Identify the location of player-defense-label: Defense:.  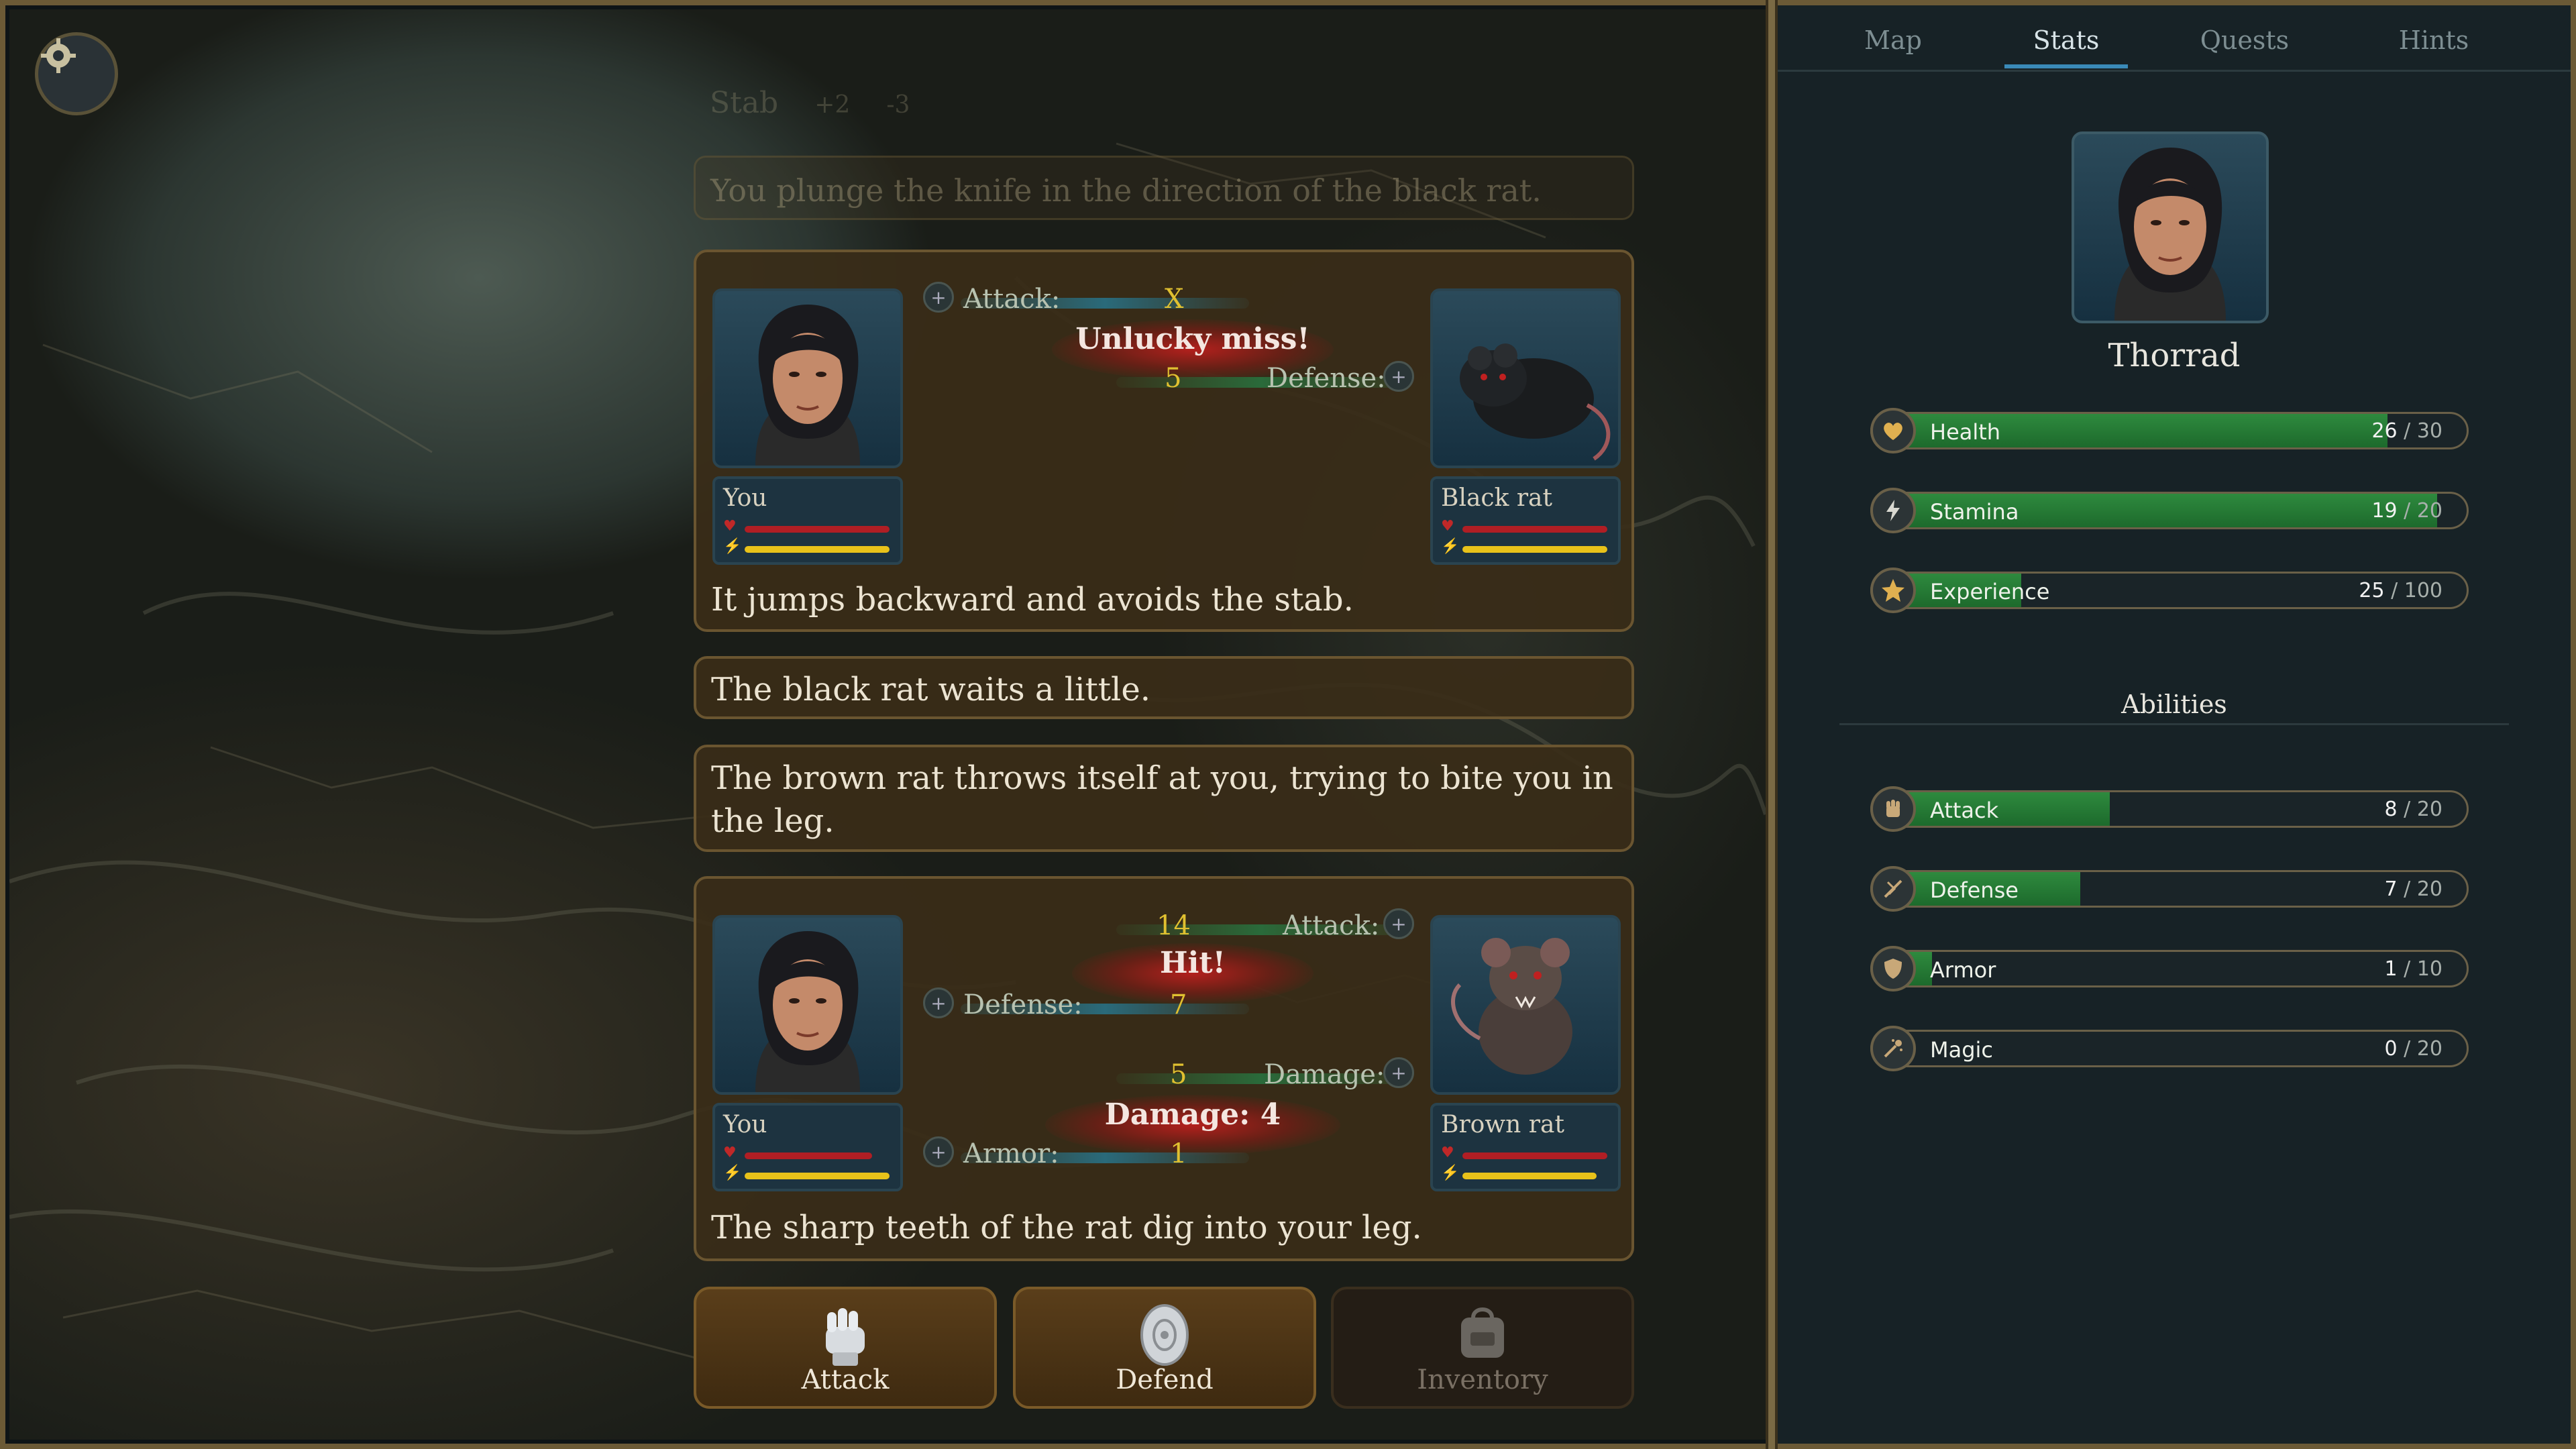
(1023, 1004).